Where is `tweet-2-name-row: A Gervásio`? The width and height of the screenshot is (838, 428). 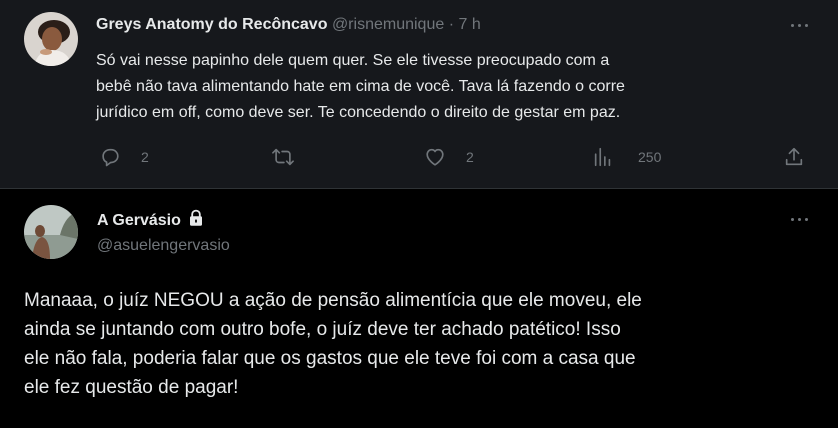
tweet-2-name-row: A Gervásio is located at coordinates (150, 220).